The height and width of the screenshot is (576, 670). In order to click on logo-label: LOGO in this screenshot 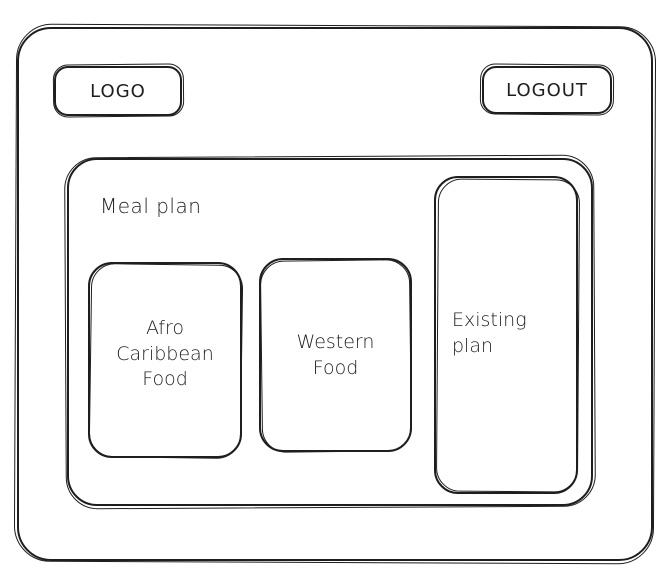, I will do `click(118, 91)`.